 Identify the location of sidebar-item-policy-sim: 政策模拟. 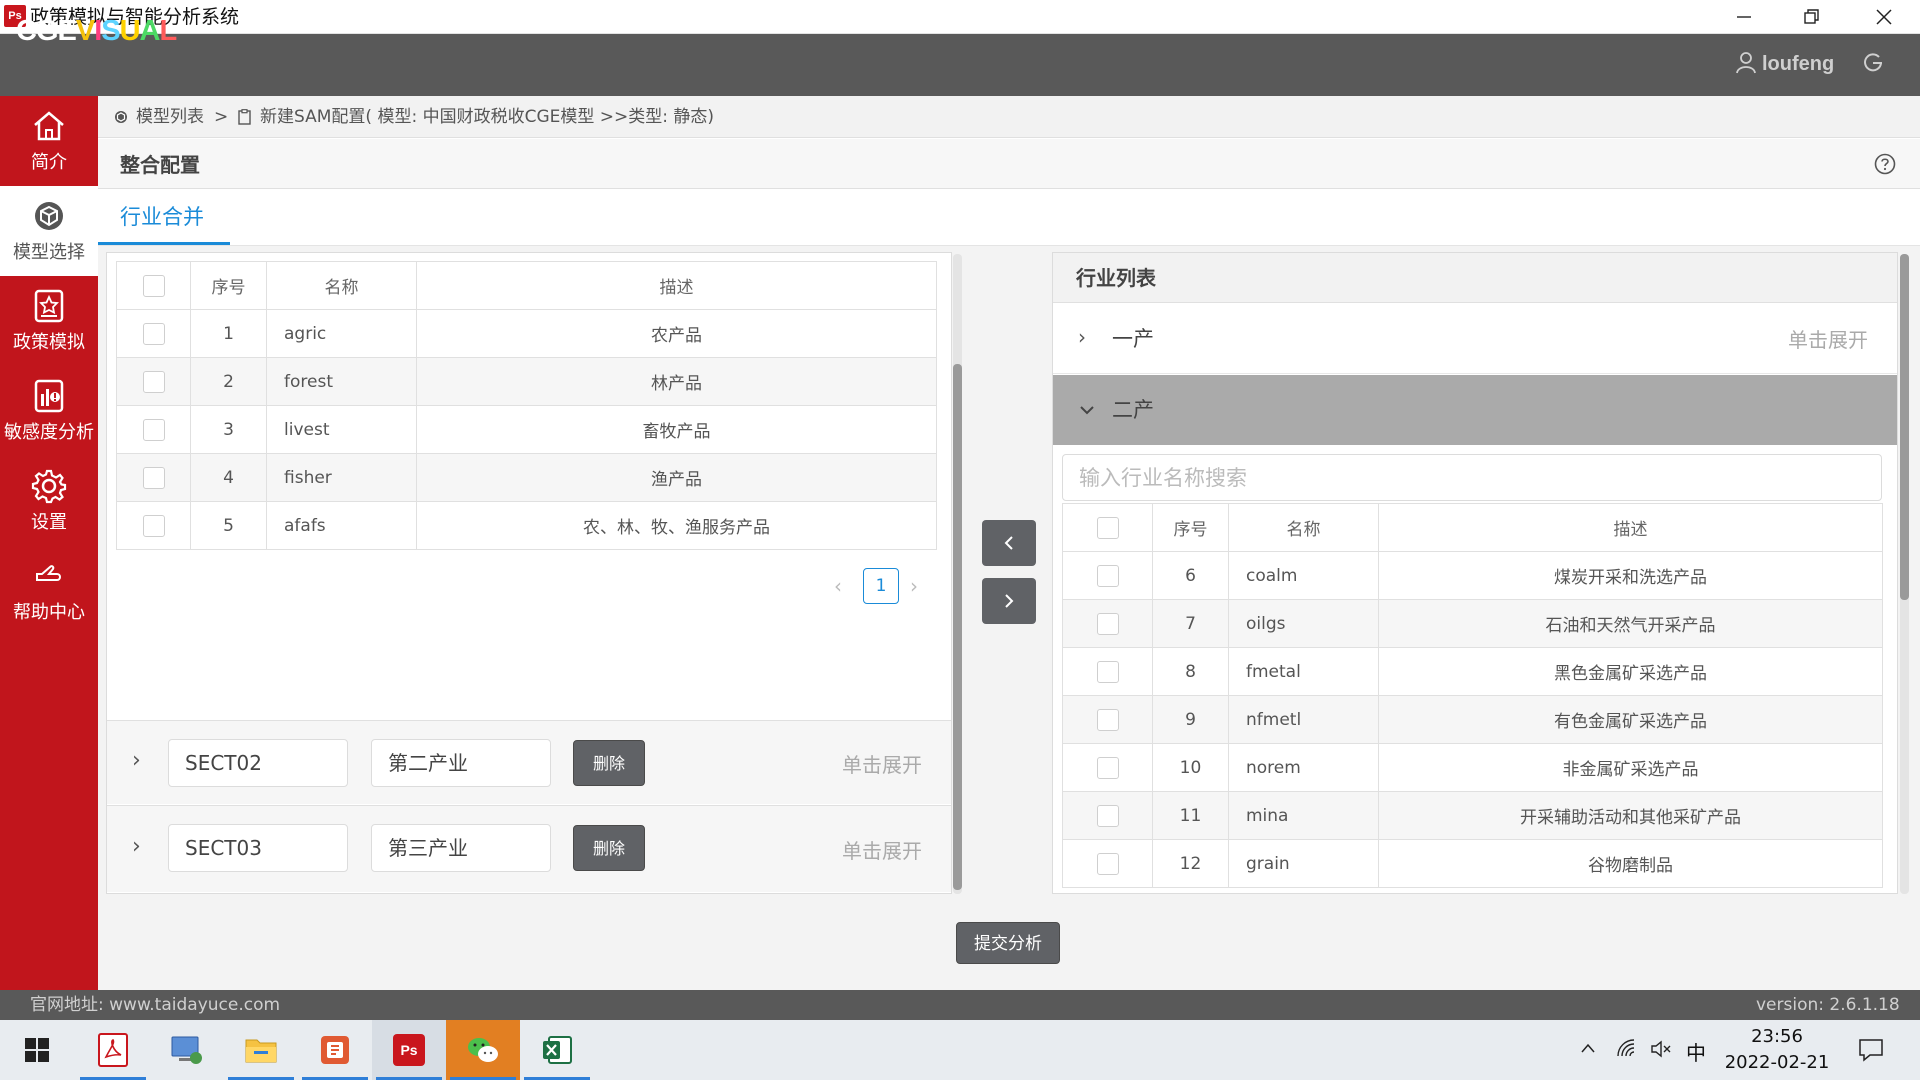
(49, 321).